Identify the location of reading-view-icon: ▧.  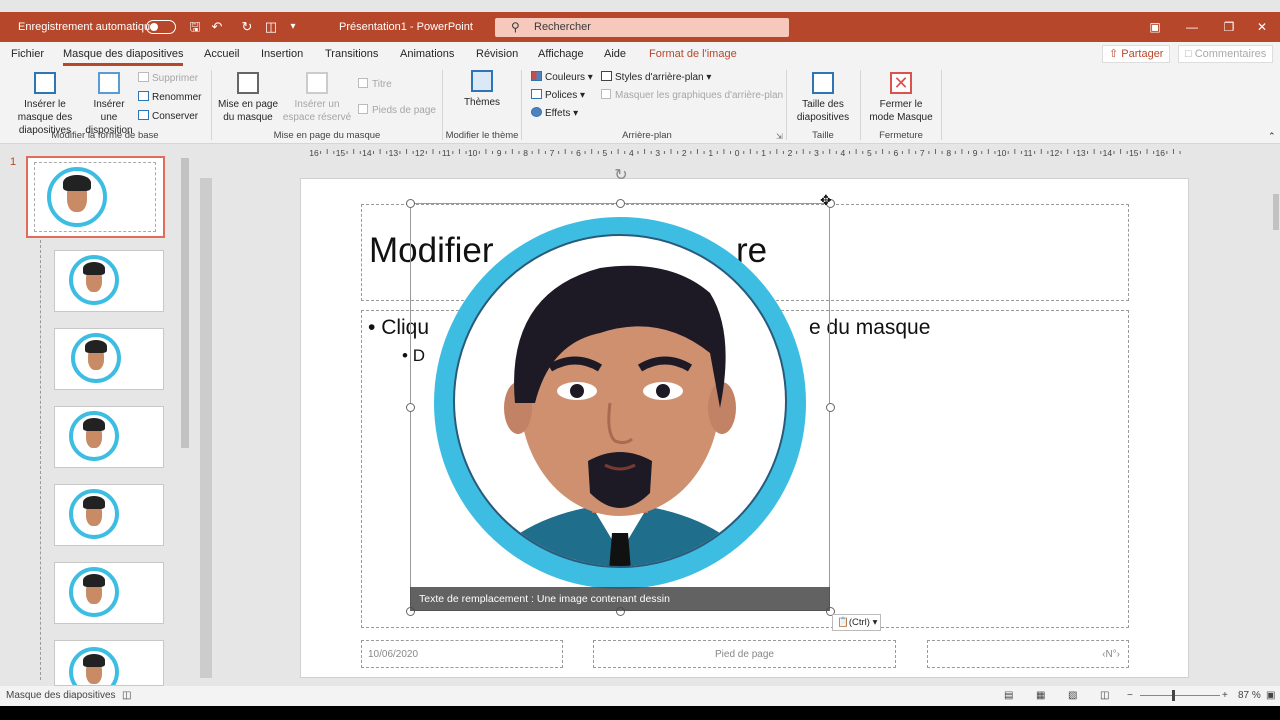
(1072, 696).